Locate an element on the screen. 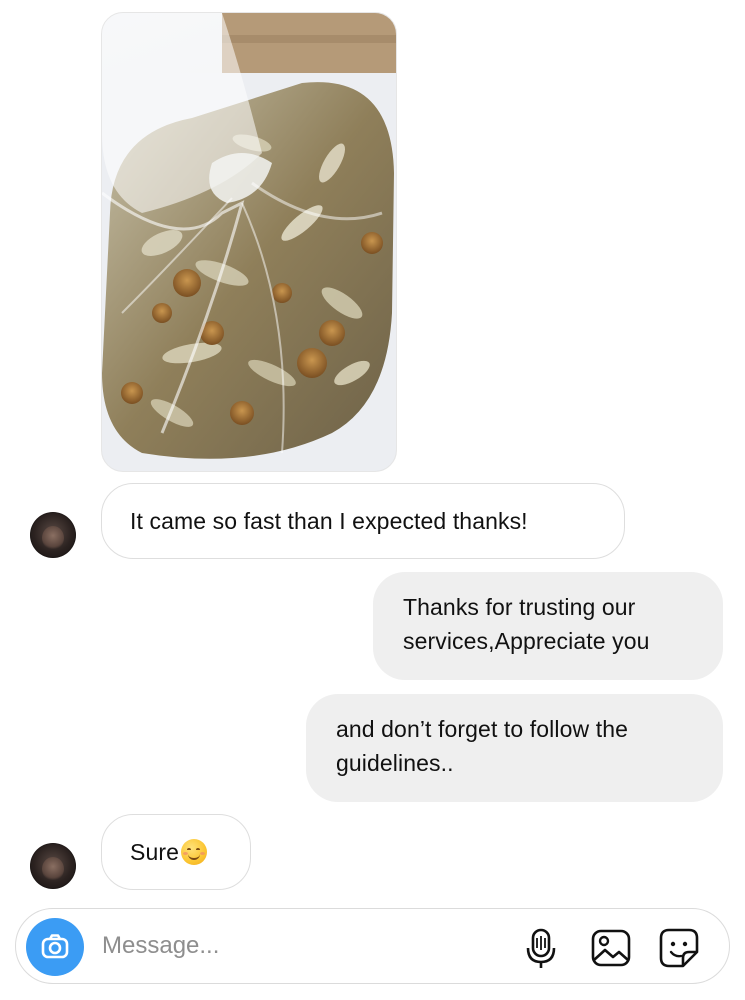 The height and width of the screenshot is (1000, 745). camera-button is located at coordinates (55, 947).